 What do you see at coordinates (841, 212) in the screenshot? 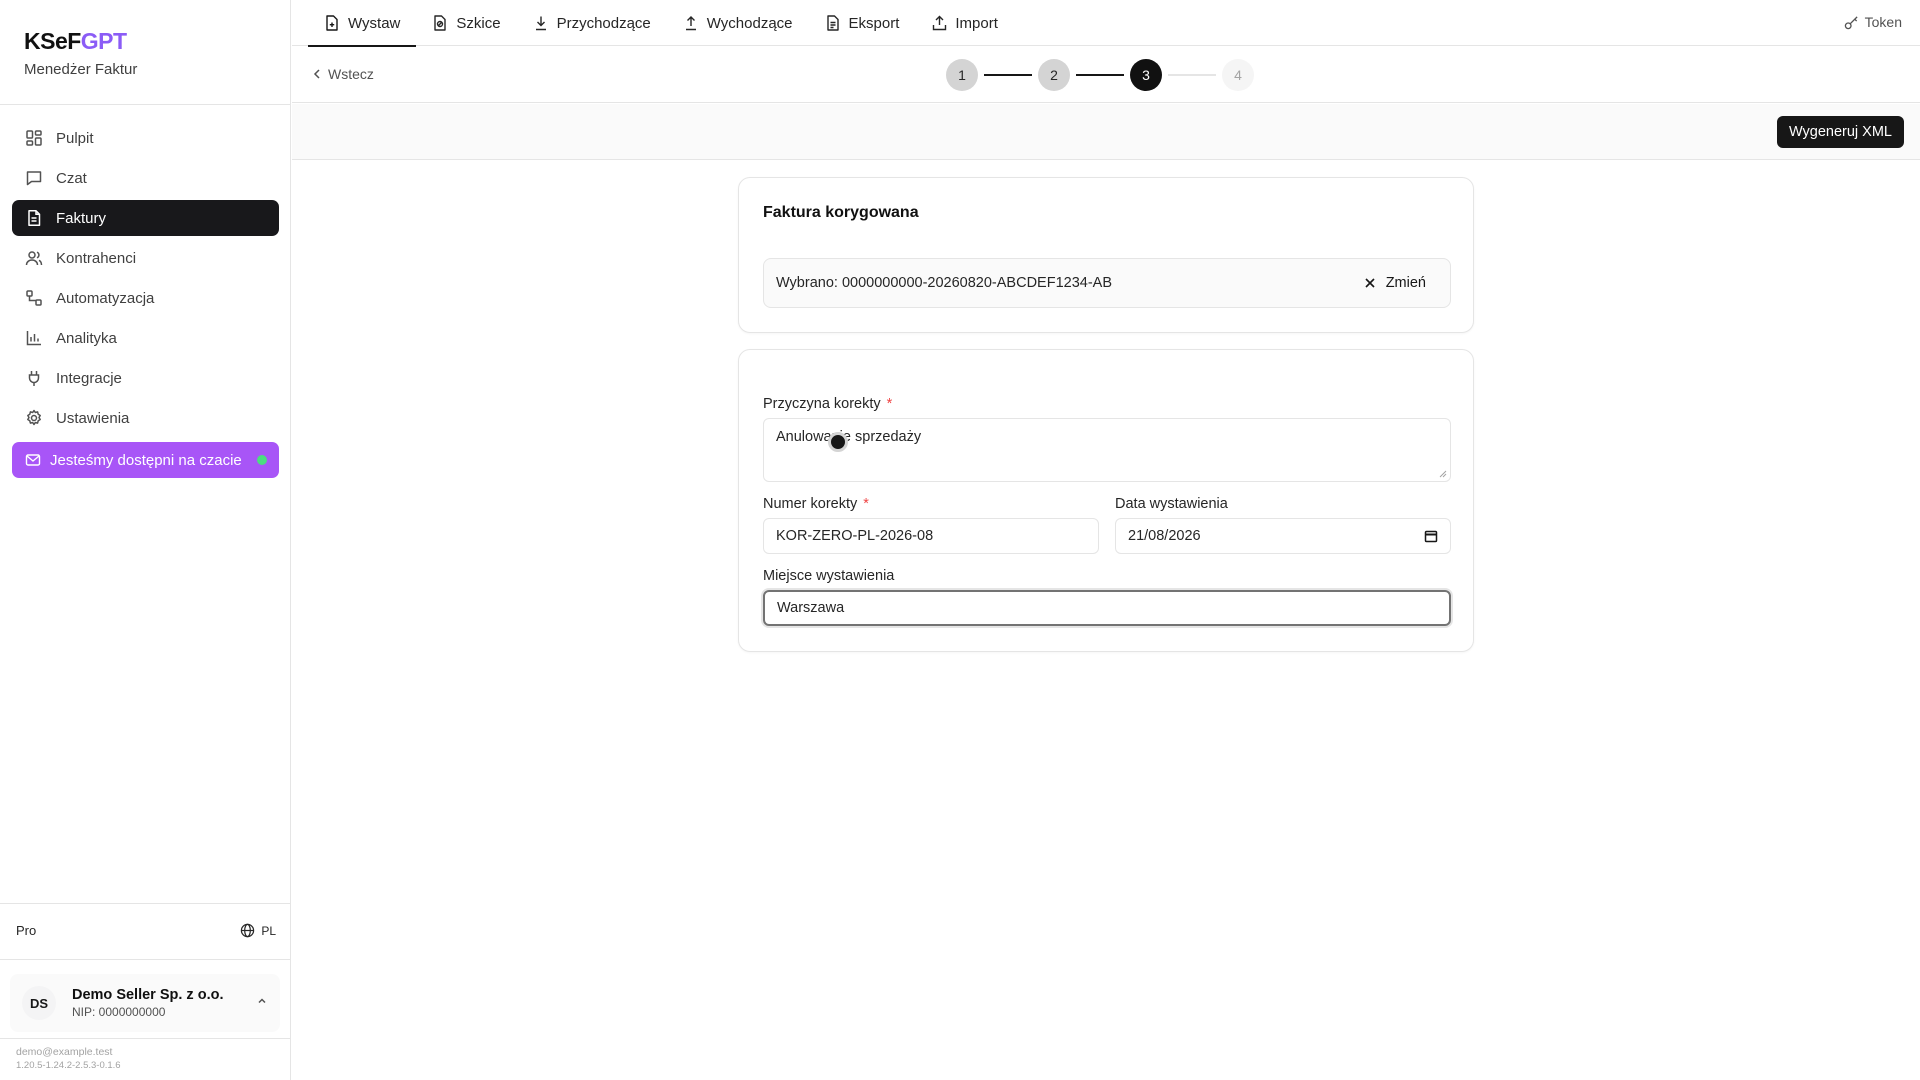
I see `card-title: Faktura korygowana` at bounding box center [841, 212].